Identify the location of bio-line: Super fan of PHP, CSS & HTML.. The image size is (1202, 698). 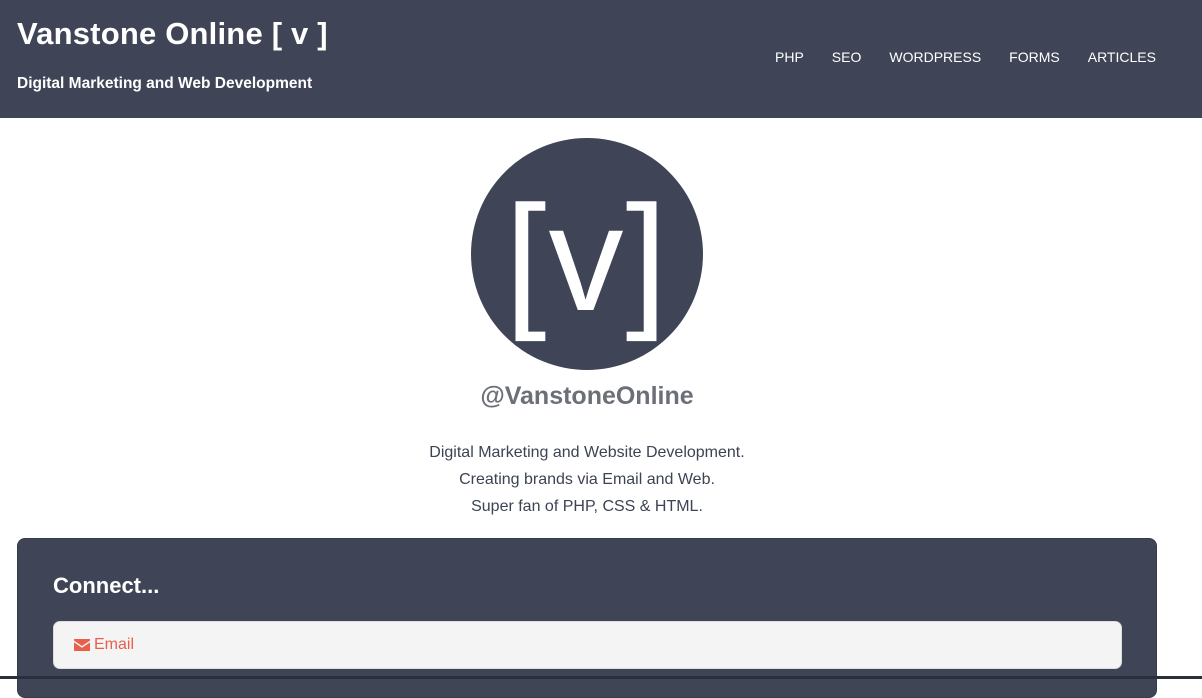
(587, 506).